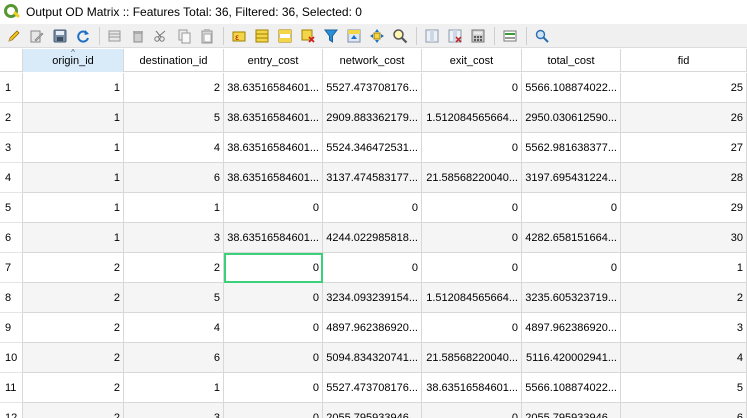 This screenshot has height=418, width=747. What do you see at coordinates (11, 268) in the screenshot?
I see `row-number-header: 7` at bounding box center [11, 268].